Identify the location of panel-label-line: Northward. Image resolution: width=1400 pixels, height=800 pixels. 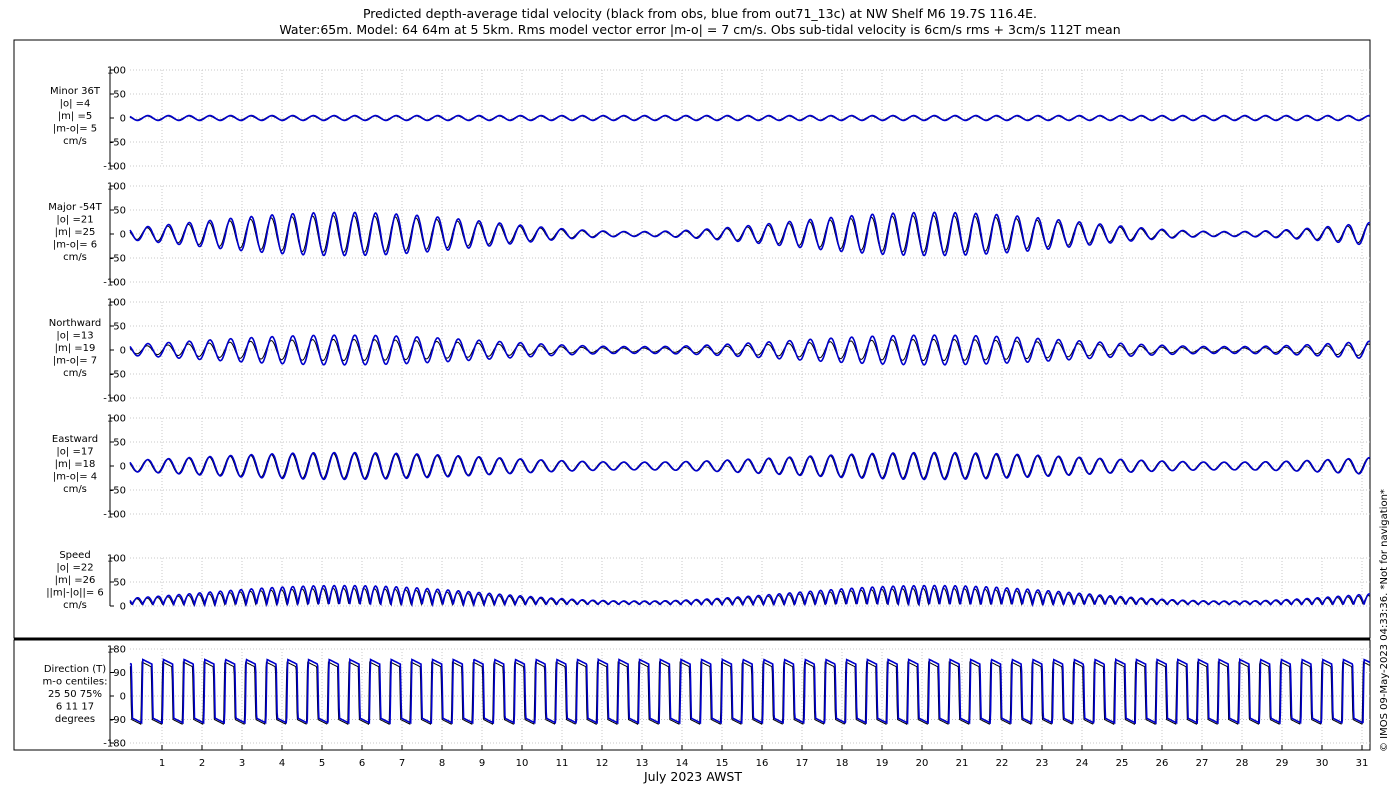
(75, 323).